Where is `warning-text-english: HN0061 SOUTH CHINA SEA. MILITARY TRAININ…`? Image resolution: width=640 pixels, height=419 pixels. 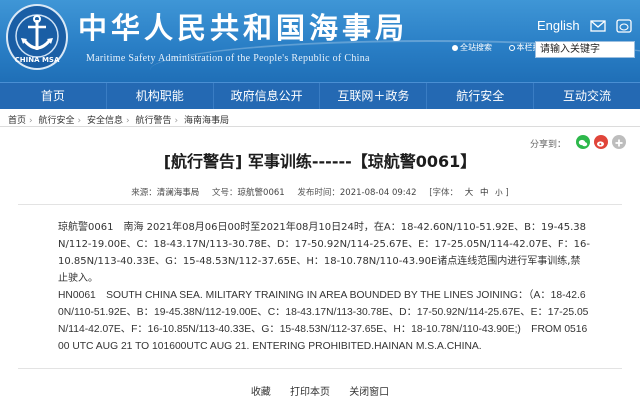
warning-text-english: HN0061 SOUTH CHINA SEA. MILITARY TRAININ… is located at coordinates (323, 321).